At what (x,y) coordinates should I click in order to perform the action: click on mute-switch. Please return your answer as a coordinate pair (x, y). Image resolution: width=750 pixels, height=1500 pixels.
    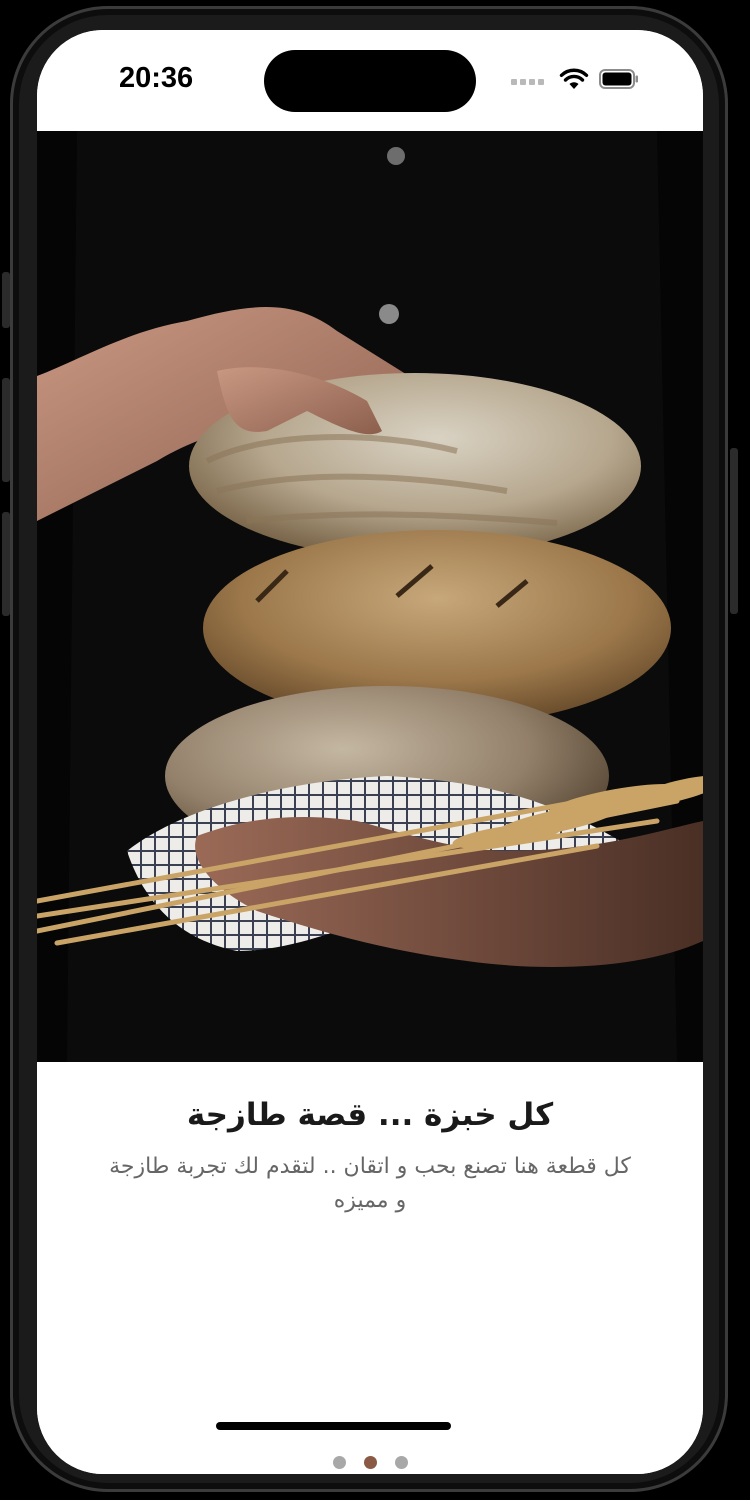
    Looking at the image, I should click on (6, 300).